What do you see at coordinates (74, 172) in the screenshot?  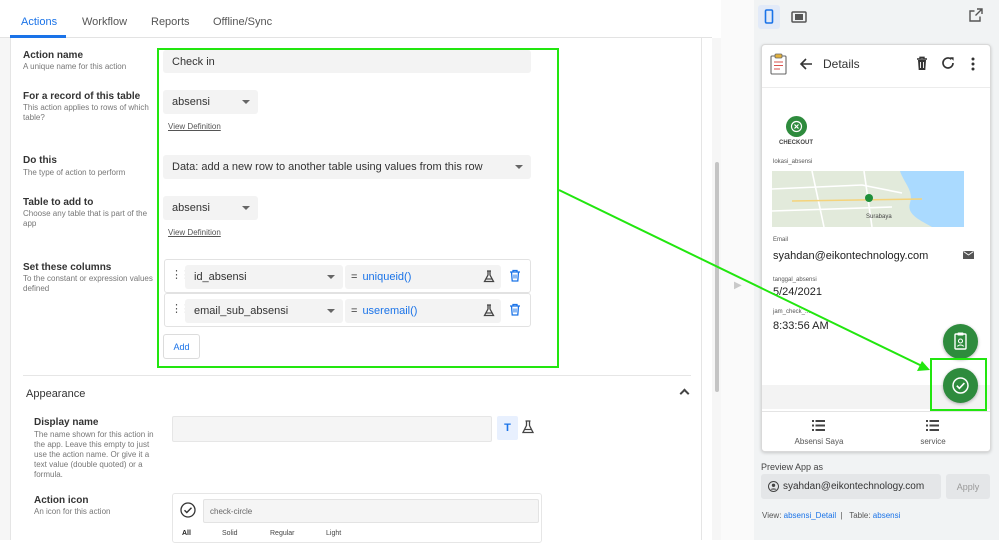 I see `do-this-desc: The type of action to perform` at bounding box center [74, 172].